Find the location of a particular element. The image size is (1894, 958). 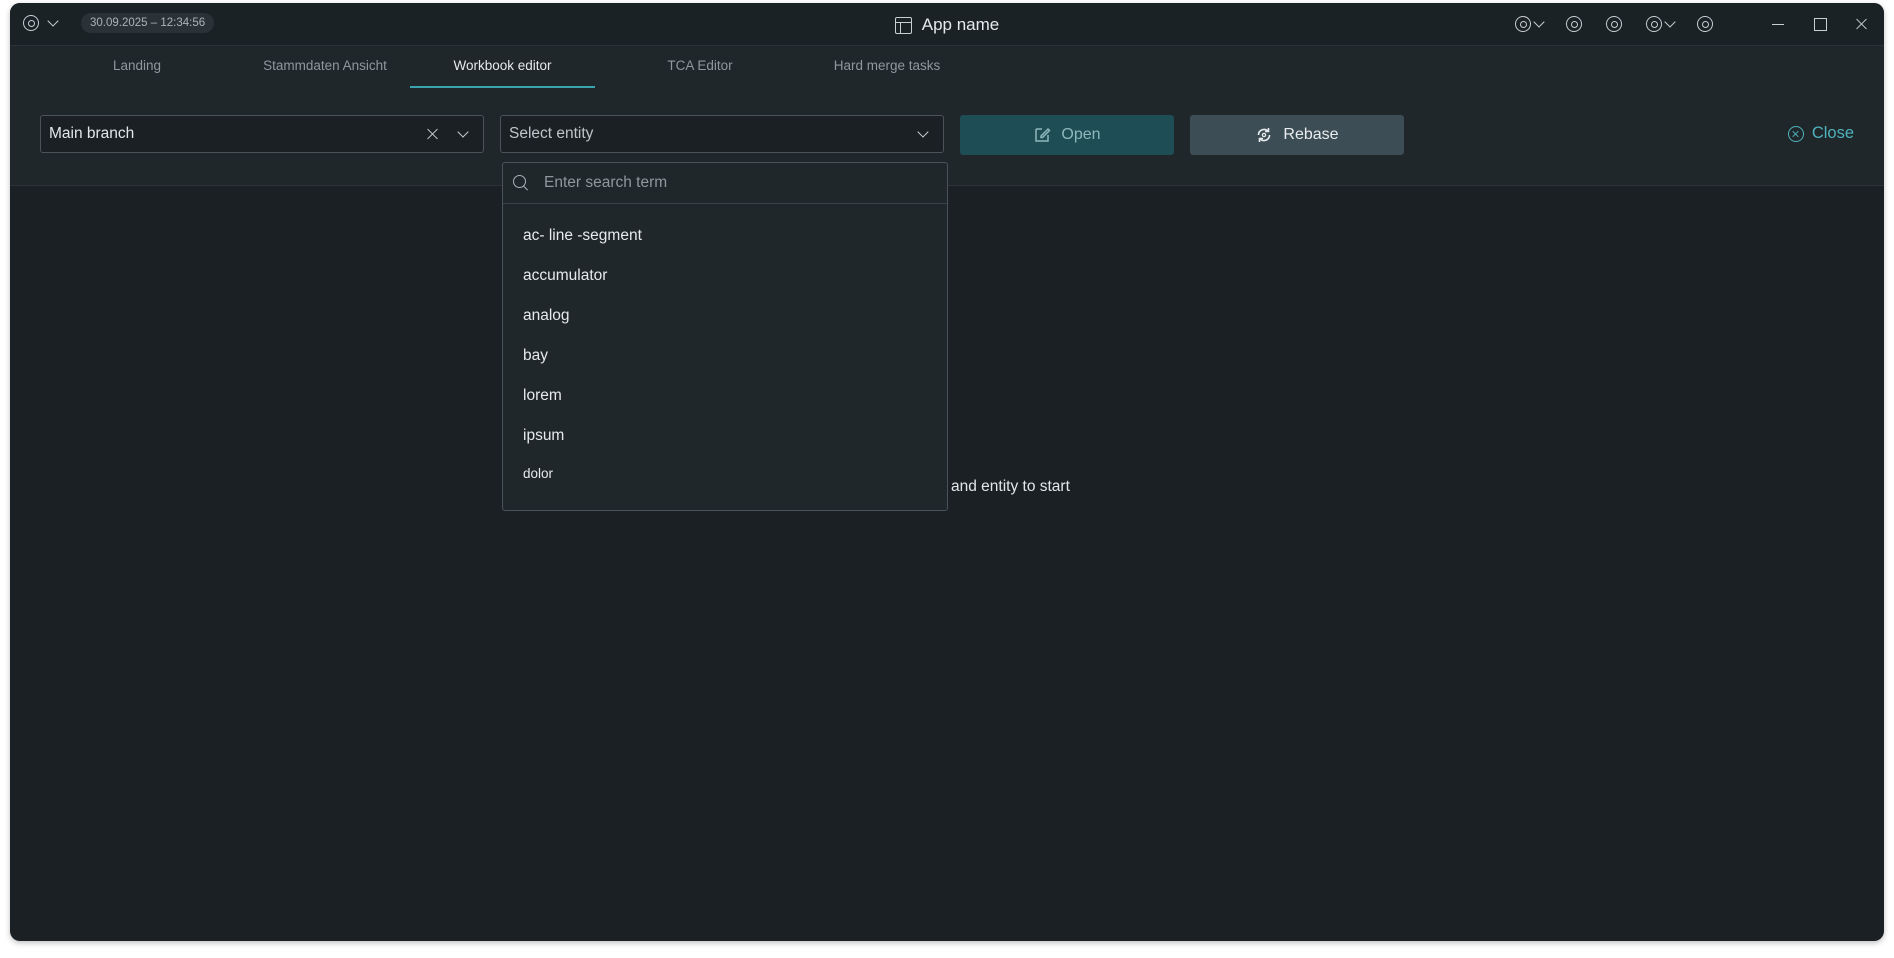

refresh-icon is located at coordinates (1264, 135).